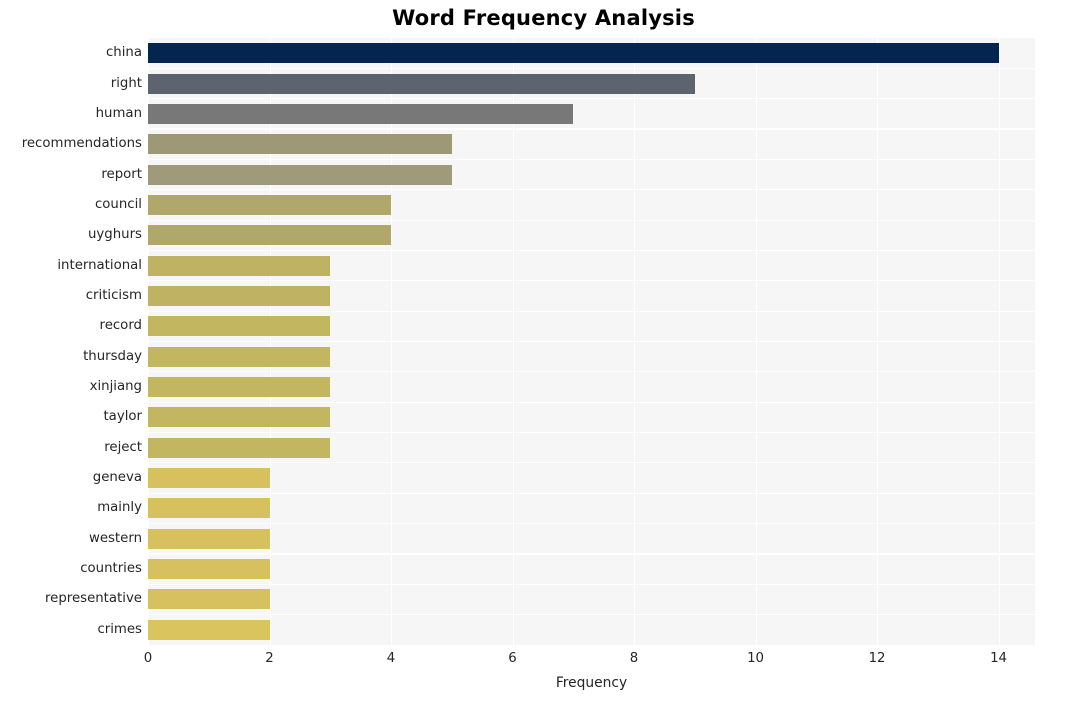  What do you see at coordinates (123, 447) in the screenshot?
I see `y-axis-tick-label: reject` at bounding box center [123, 447].